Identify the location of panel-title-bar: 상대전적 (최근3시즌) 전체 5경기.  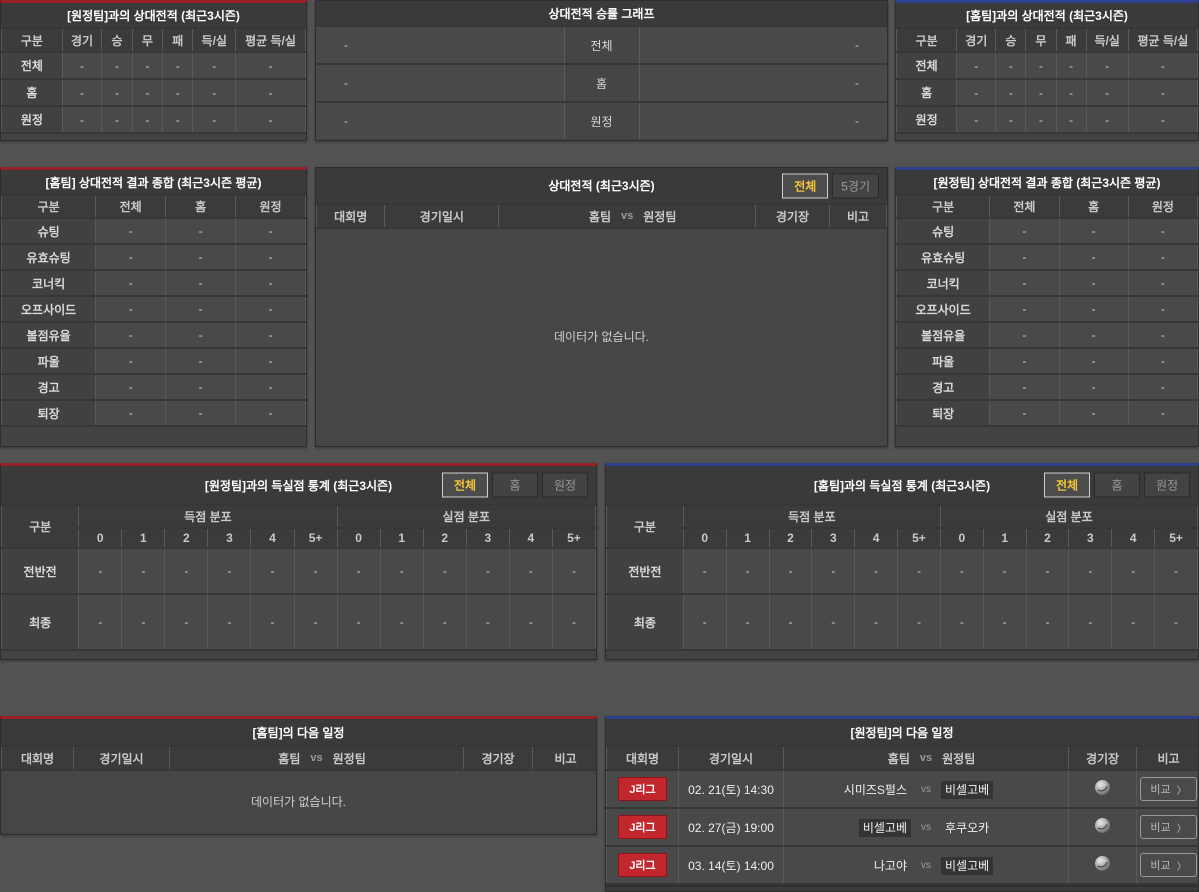
(601, 185).